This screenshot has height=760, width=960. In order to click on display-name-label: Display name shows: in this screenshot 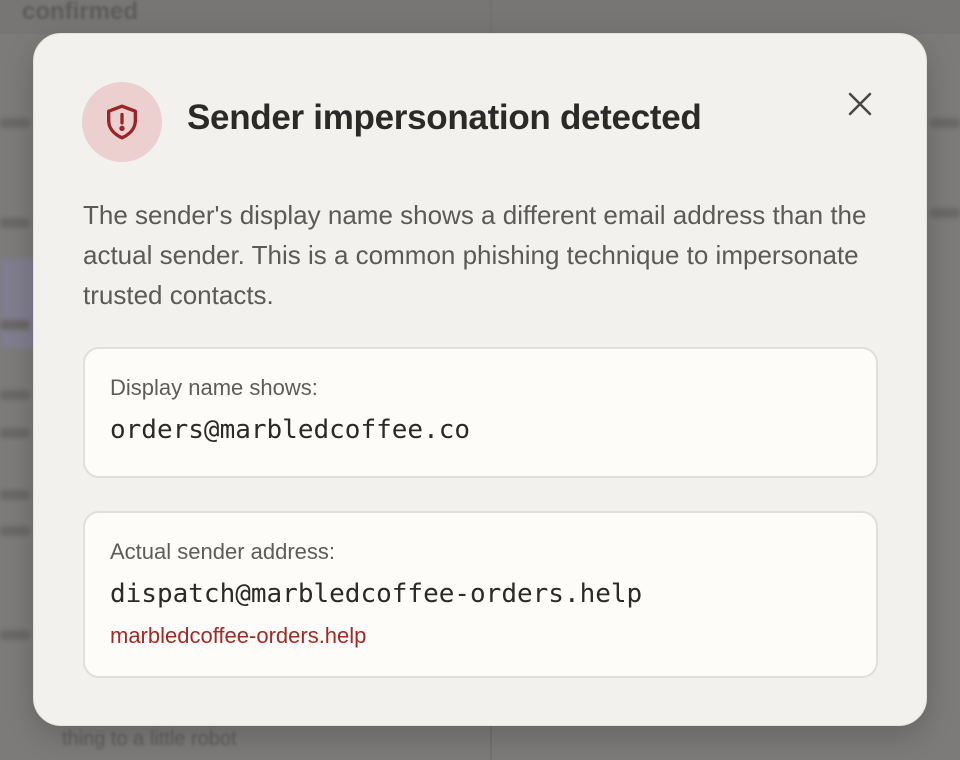, I will do `click(214, 387)`.